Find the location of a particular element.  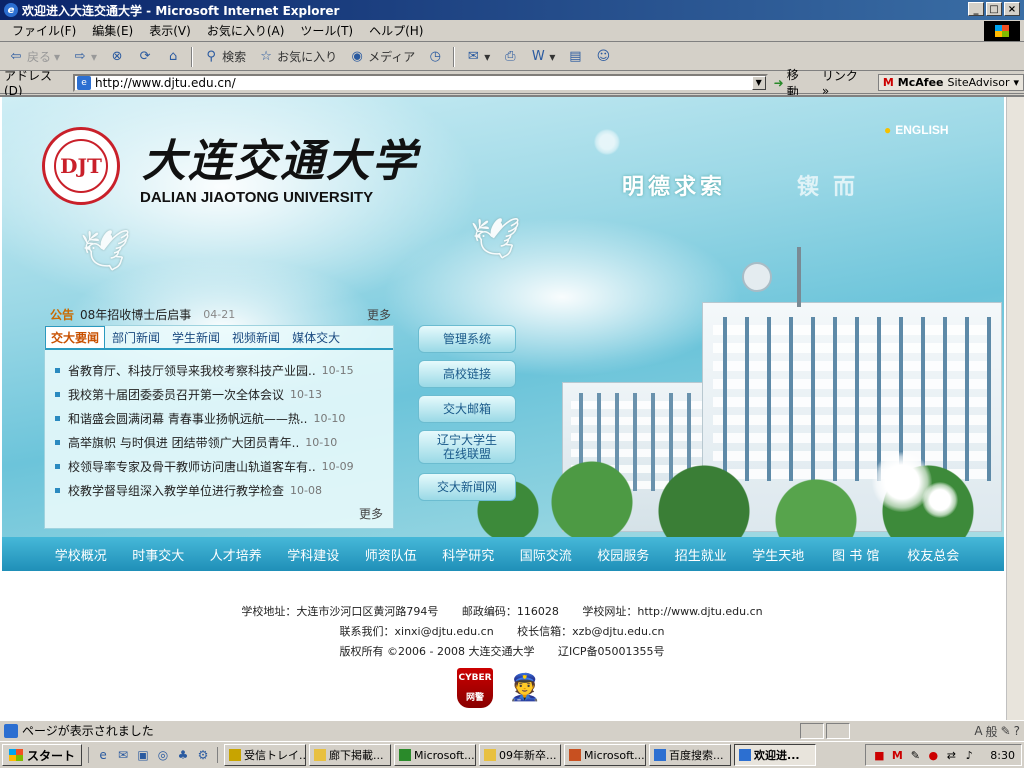

nav-students: 学生天地 is located at coordinates (779, 554).